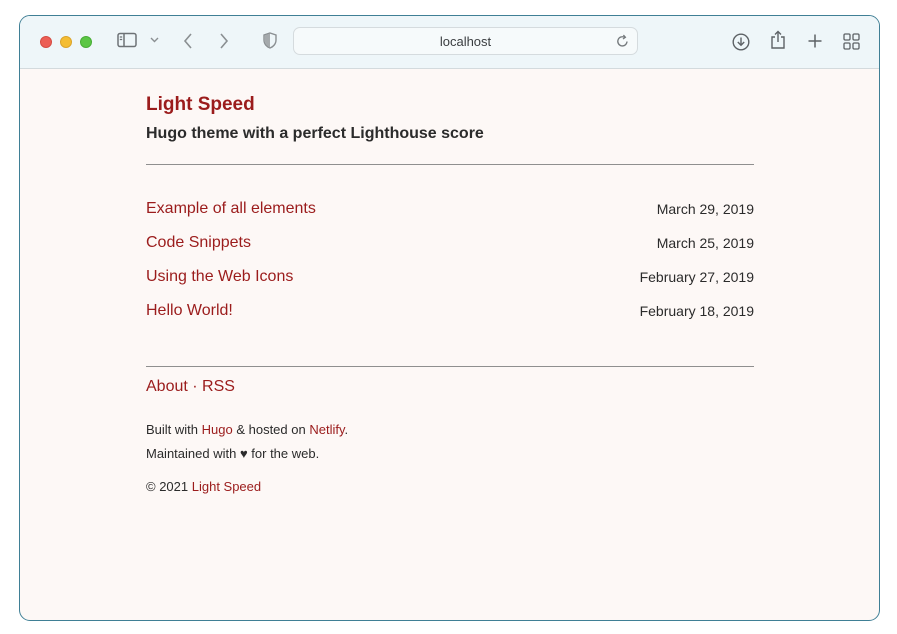  I want to click on netlify-link: Netlify, so click(326, 429).